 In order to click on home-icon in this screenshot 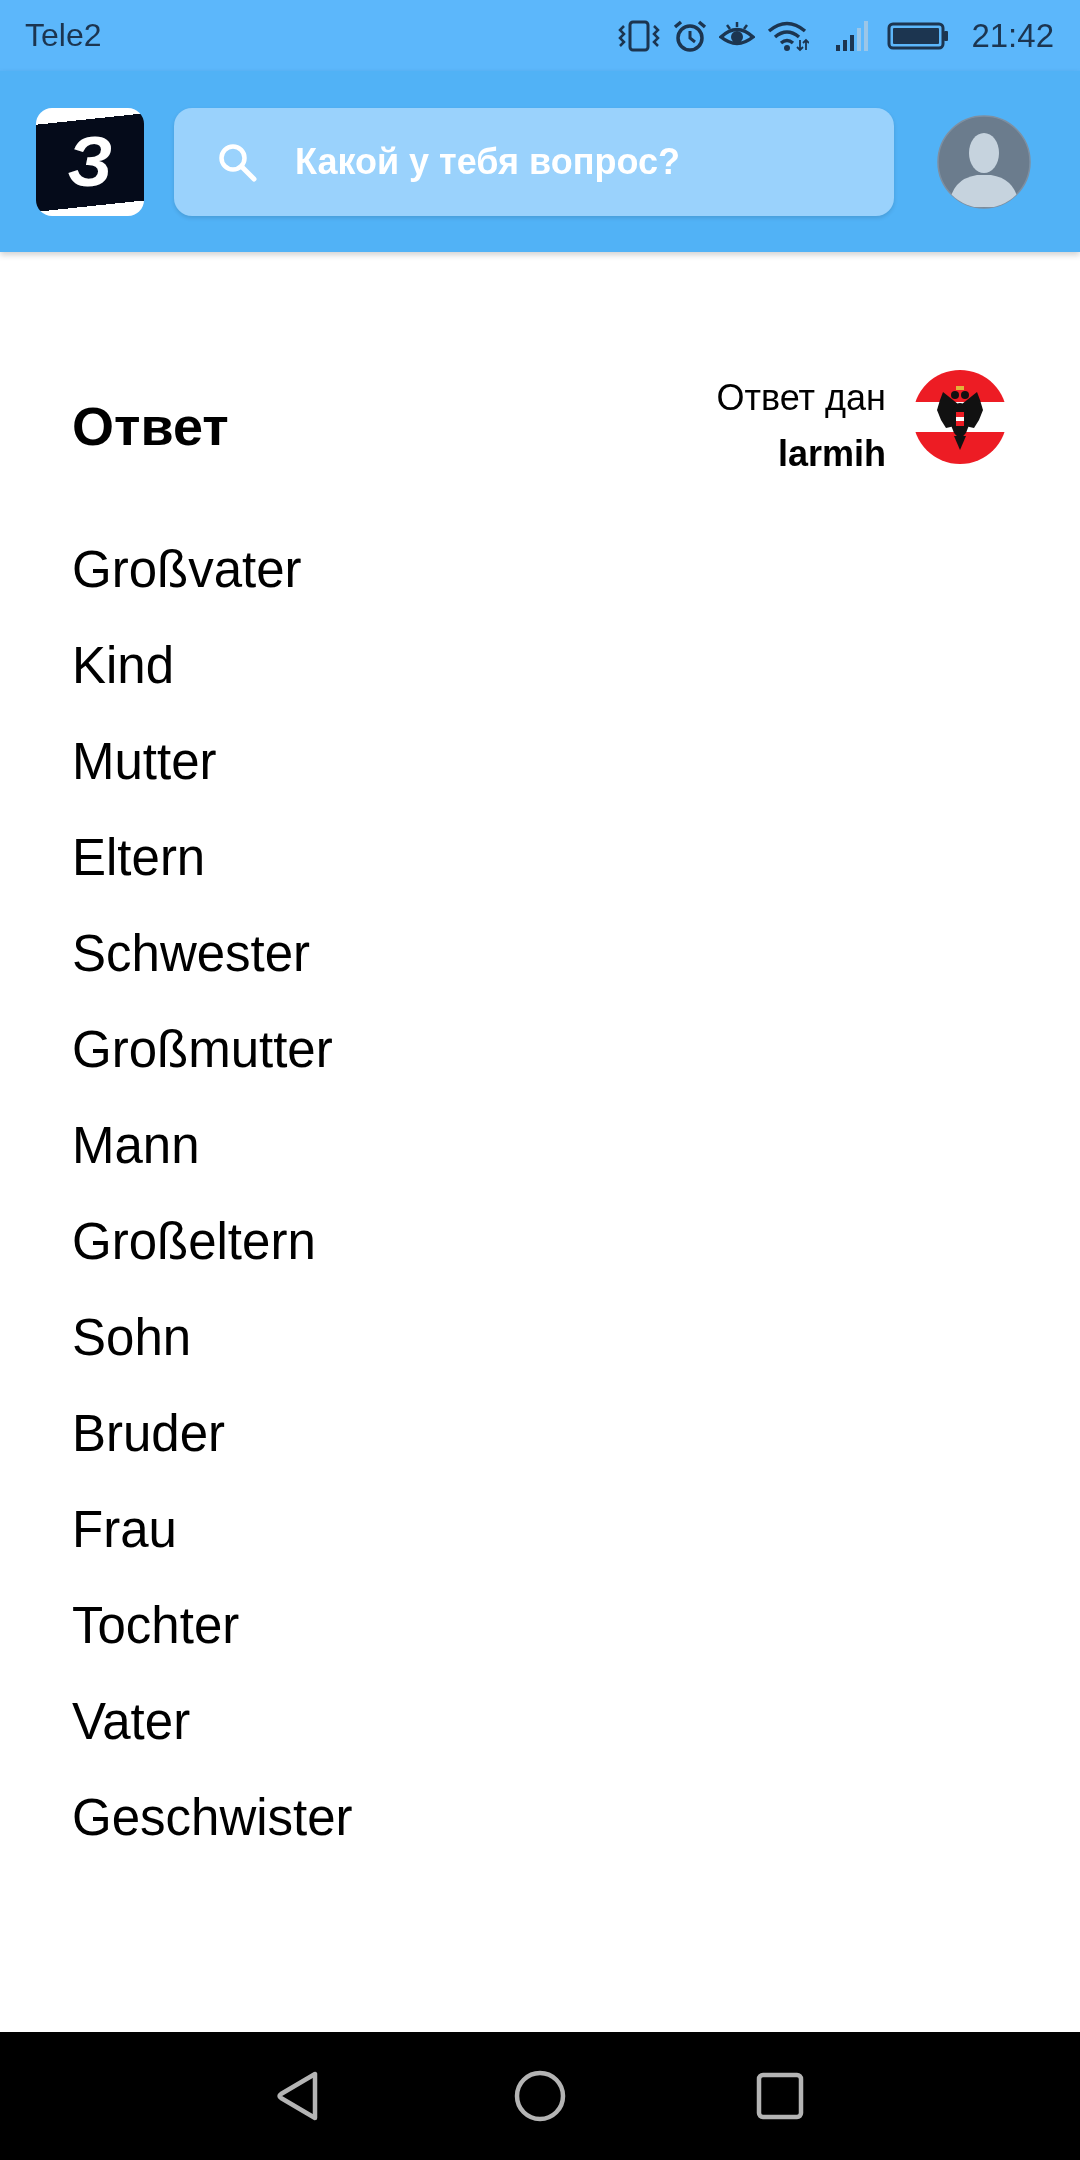, I will do `click(540, 2096)`.